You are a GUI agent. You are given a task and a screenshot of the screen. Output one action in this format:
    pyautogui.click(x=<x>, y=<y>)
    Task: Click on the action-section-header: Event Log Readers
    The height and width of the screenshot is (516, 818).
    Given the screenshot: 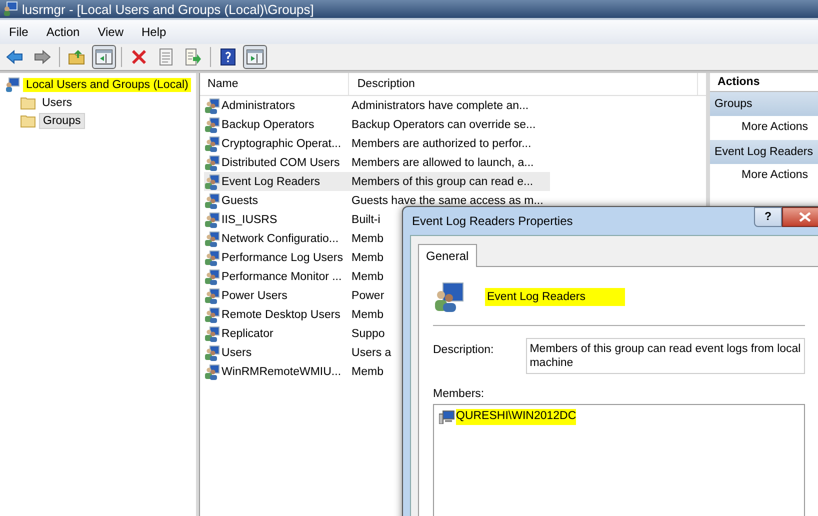 What is the action you would take?
    pyautogui.click(x=764, y=152)
    